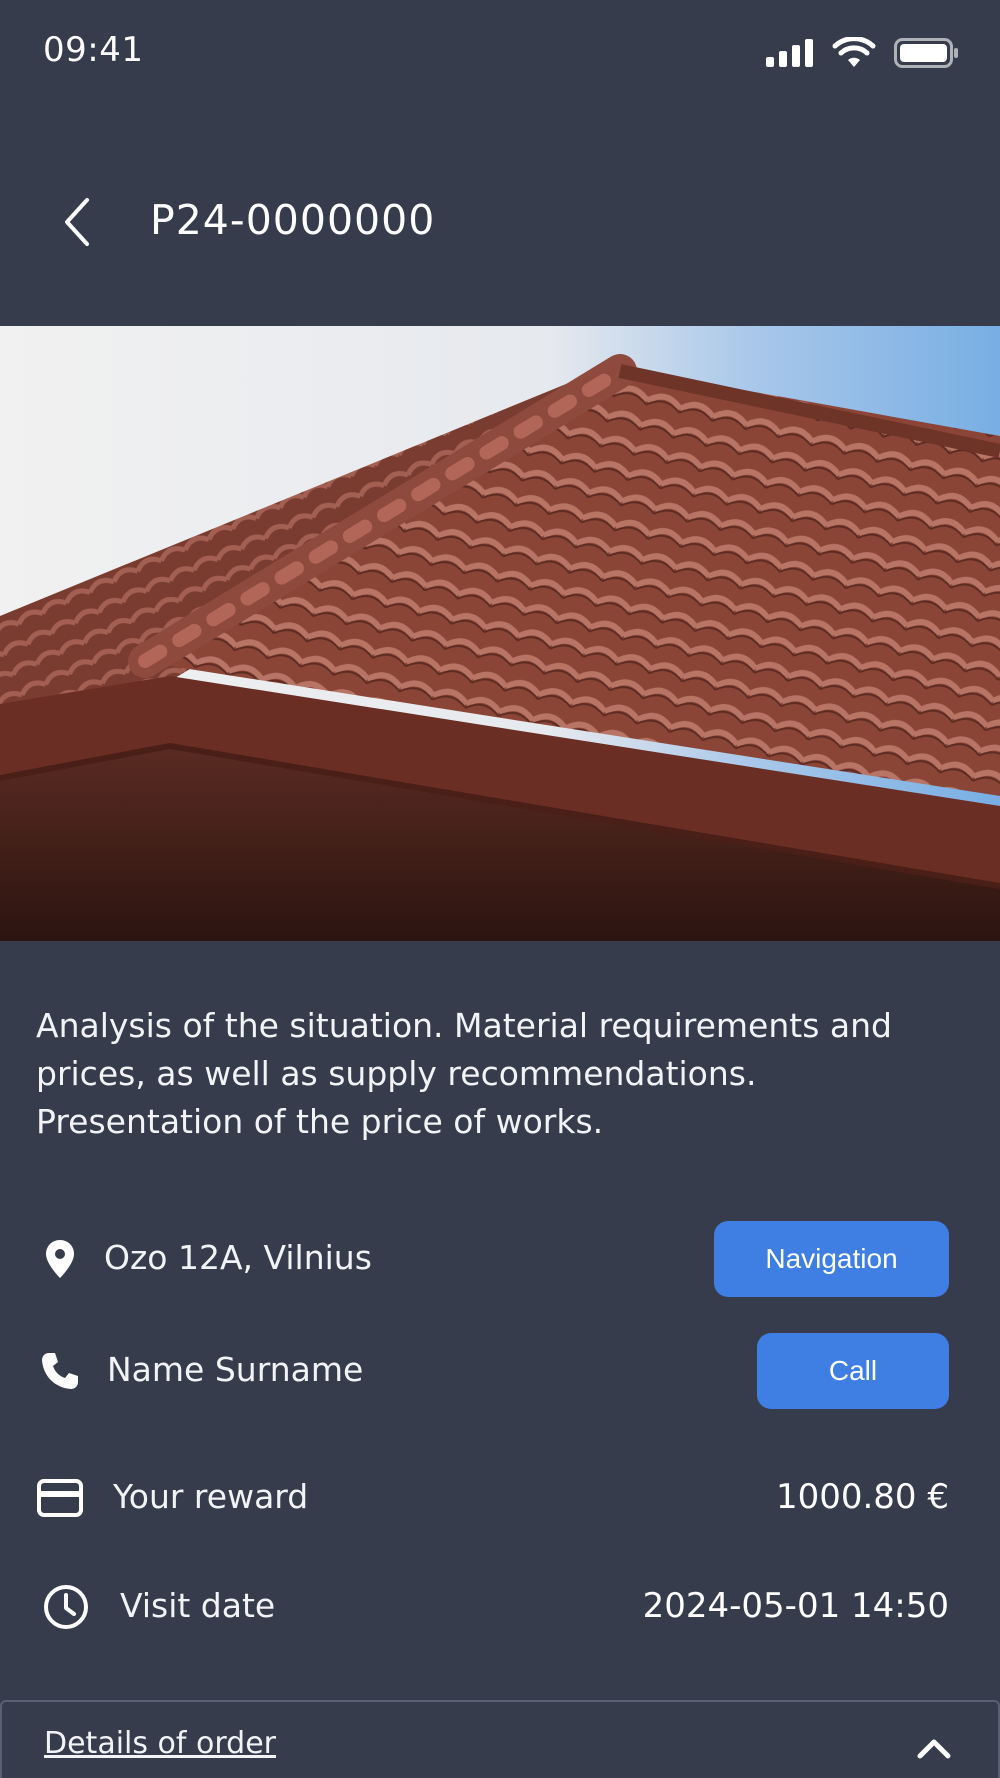  I want to click on visit-date-value: 2024-05-01 14:50, so click(795, 1606).